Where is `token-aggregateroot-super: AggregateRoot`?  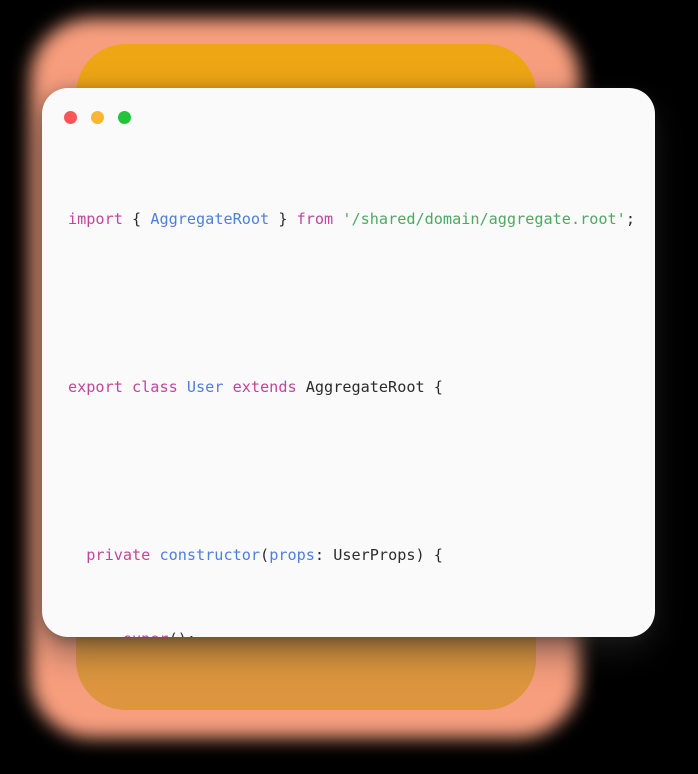
token-aggregateroot-super: AggregateRoot is located at coordinates (365, 387).